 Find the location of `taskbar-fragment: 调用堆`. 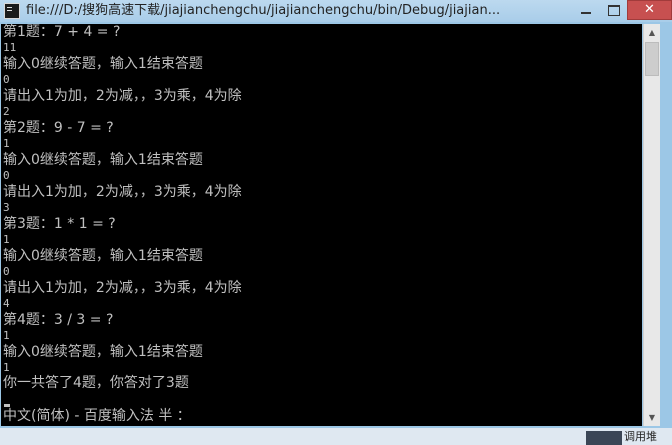

taskbar-fragment: 调用堆 is located at coordinates (336, 436).